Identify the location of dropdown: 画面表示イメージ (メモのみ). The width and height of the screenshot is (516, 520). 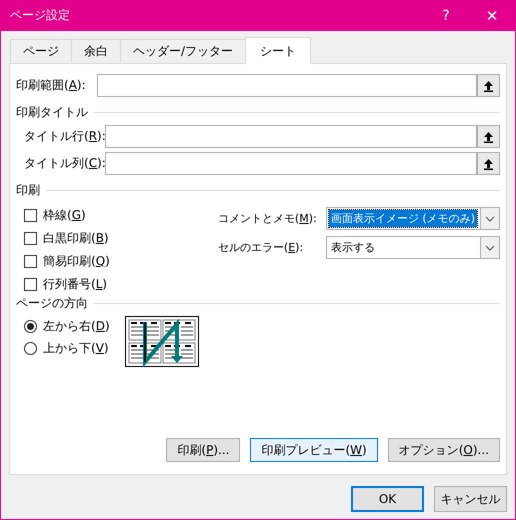
(413, 218).